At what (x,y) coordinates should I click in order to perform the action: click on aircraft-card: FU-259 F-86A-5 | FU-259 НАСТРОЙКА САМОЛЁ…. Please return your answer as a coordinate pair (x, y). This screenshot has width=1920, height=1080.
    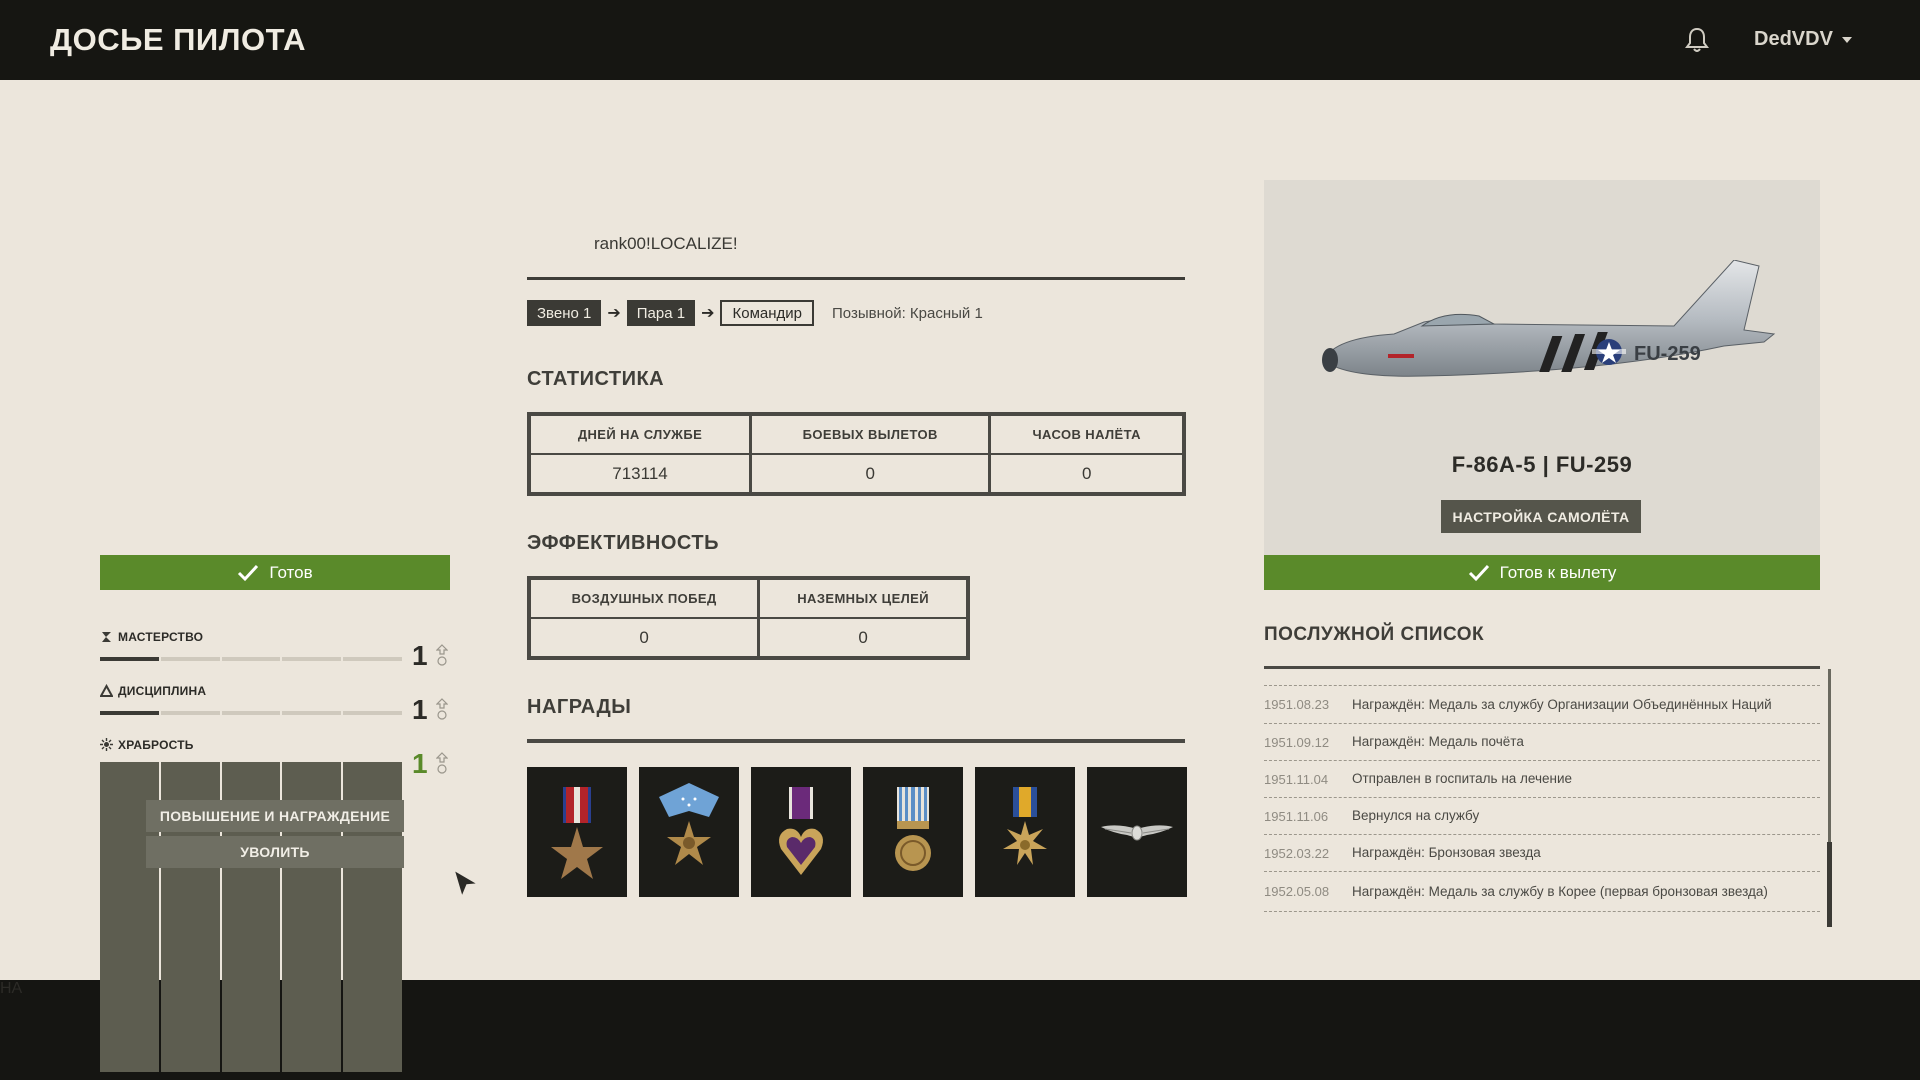
    Looking at the image, I should click on (1542, 368).